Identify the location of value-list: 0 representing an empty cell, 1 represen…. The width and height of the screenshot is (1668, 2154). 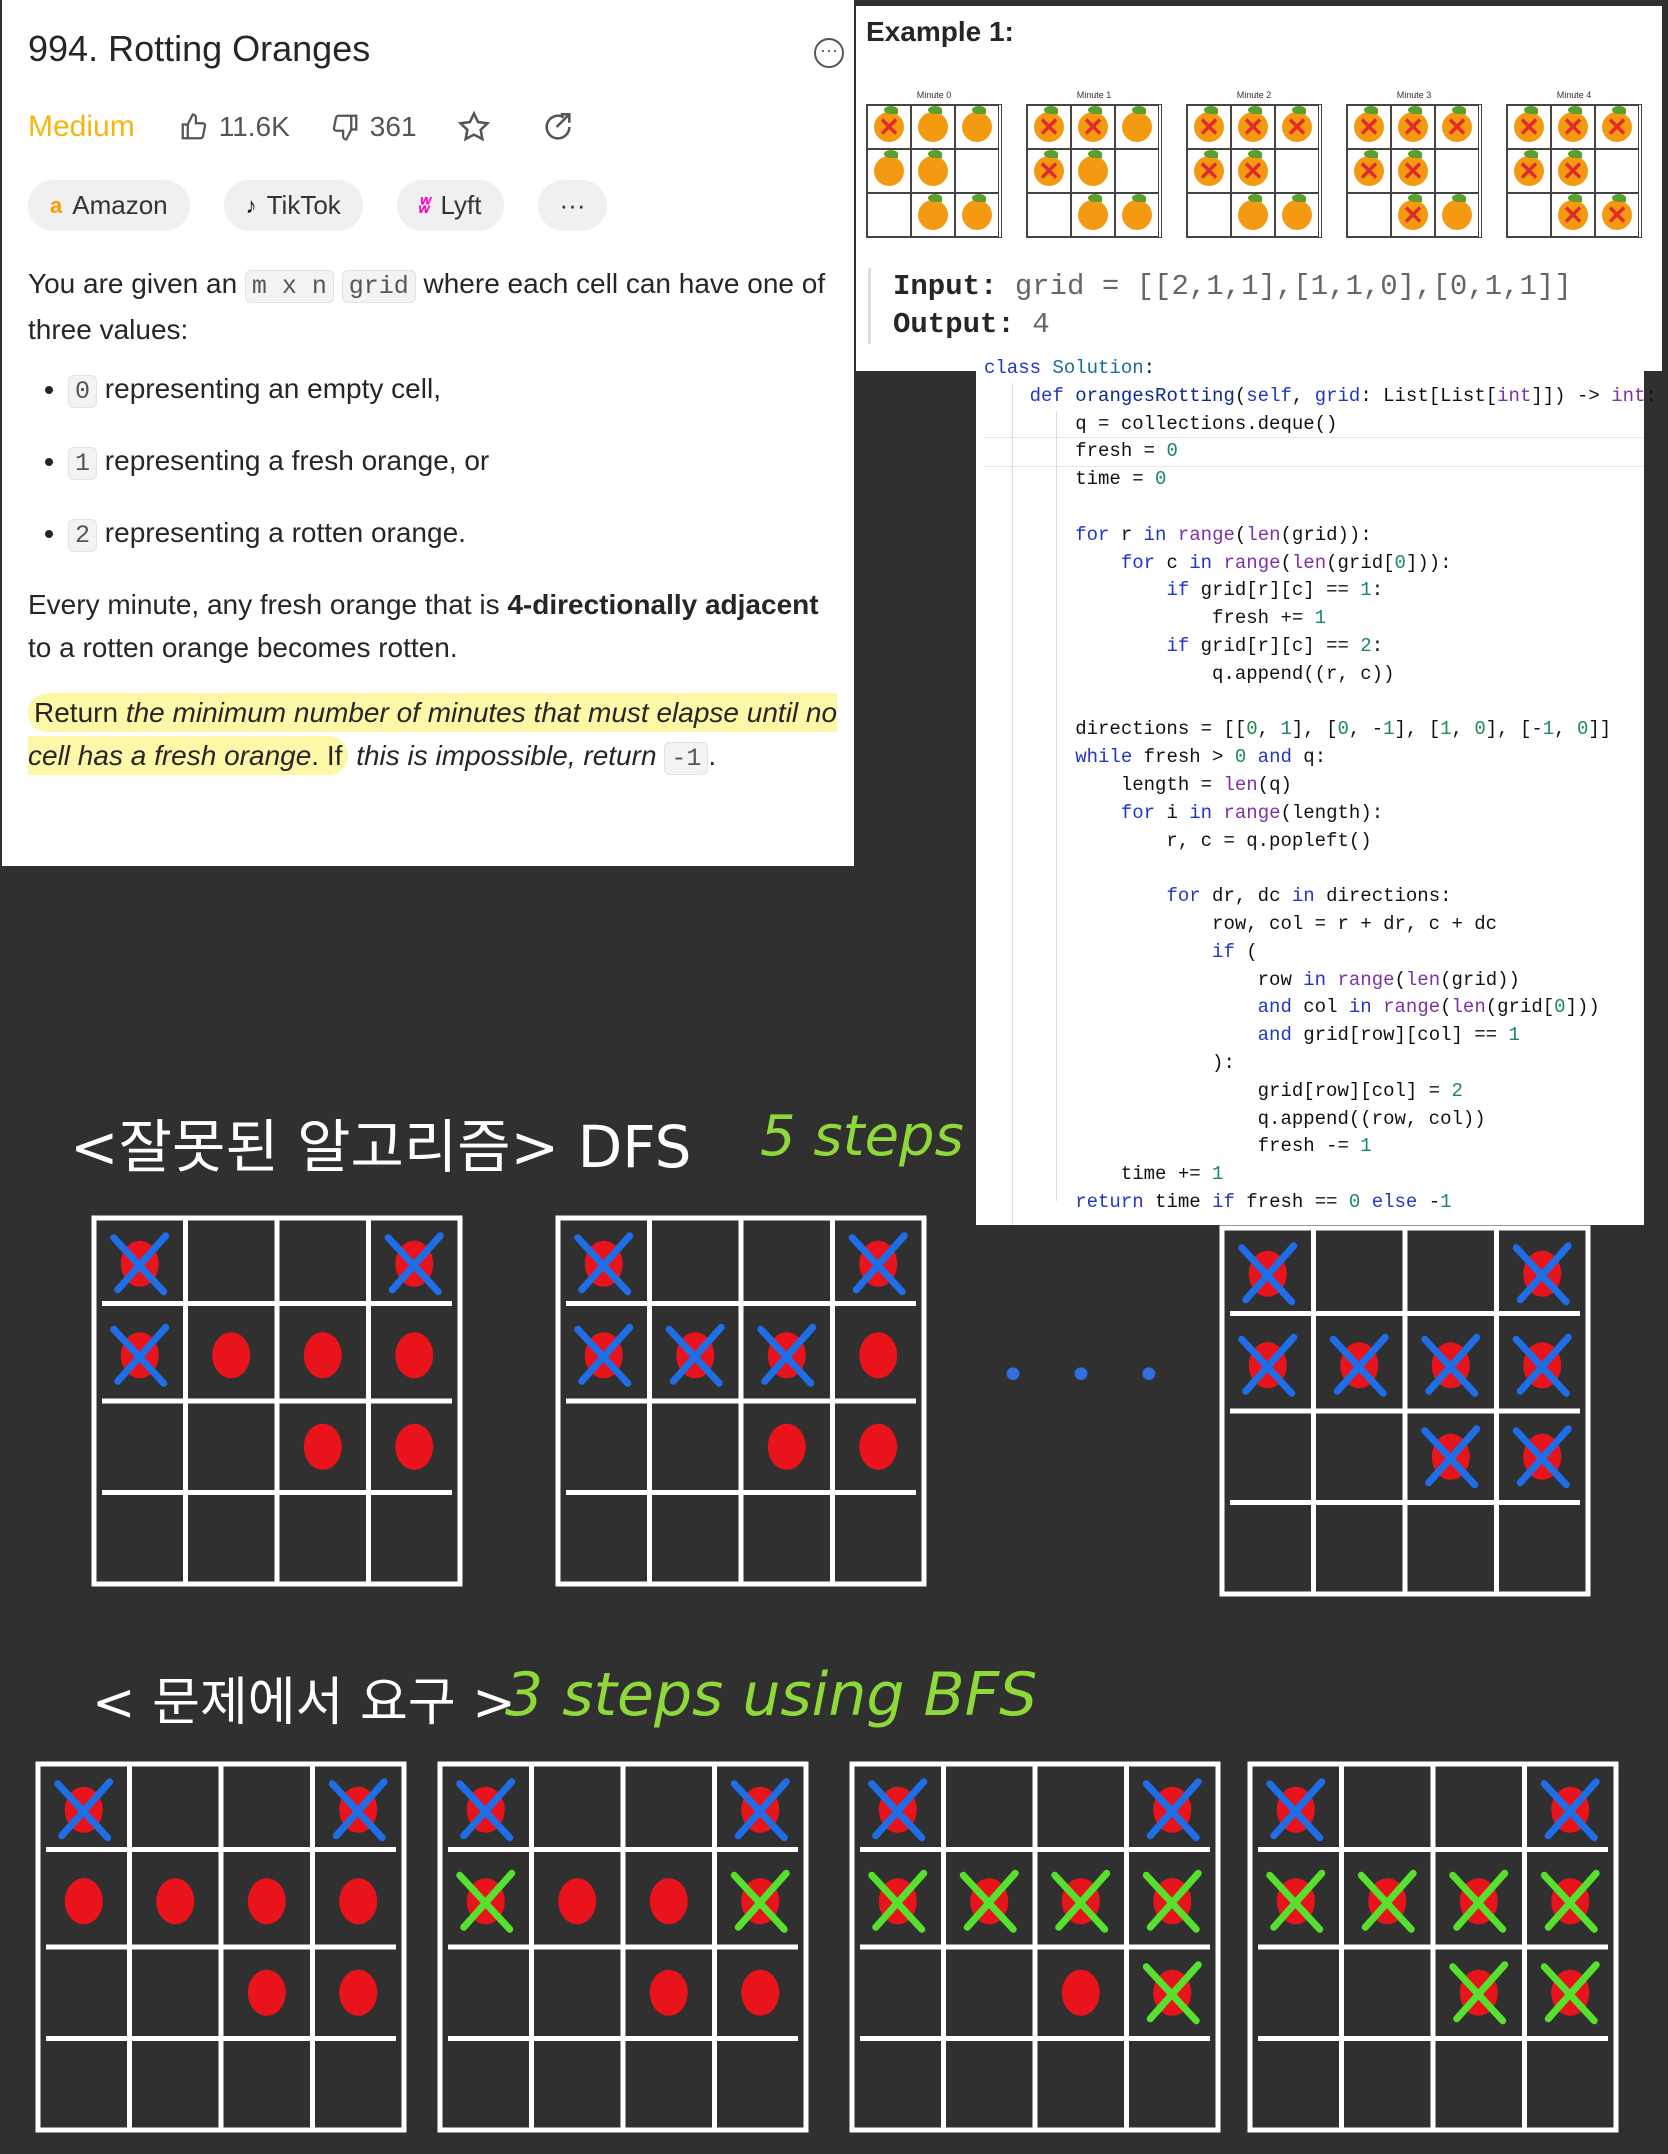
(433, 462).